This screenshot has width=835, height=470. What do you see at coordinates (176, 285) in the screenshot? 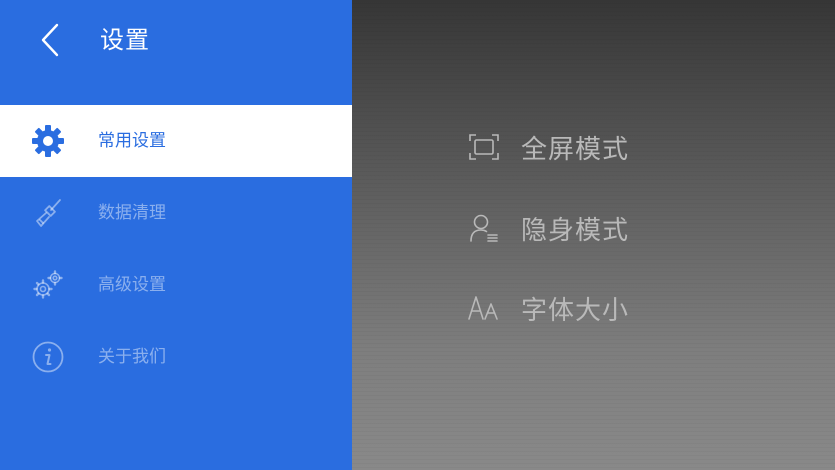
I see `sidebar-item-advanced-settings: 高级设置` at bounding box center [176, 285].